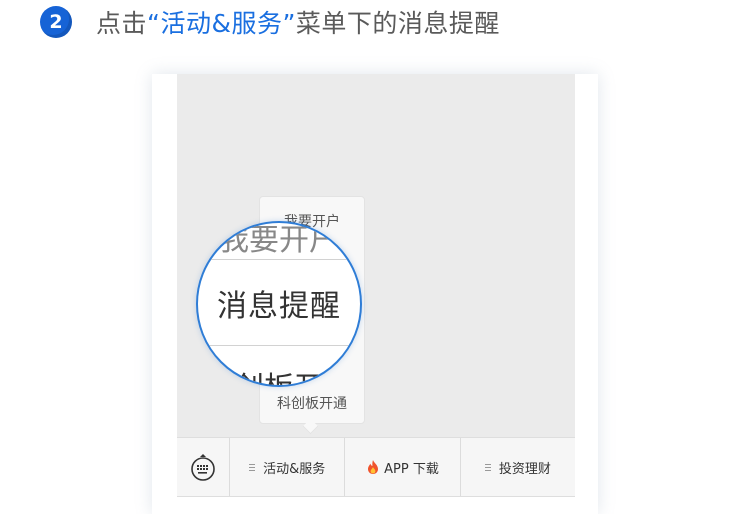  Describe the element at coordinates (373, 467) in the screenshot. I see `fire-icon` at that location.